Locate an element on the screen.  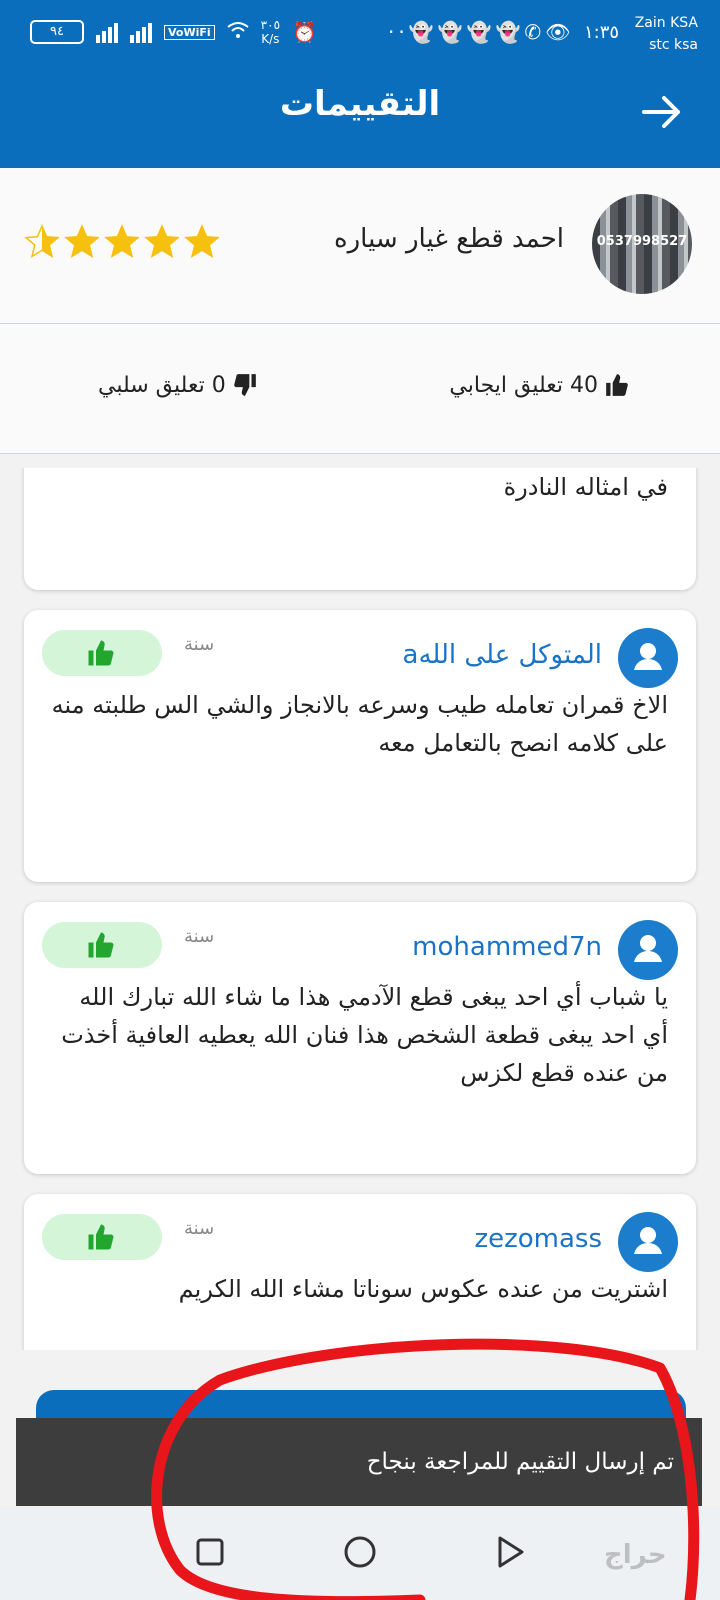
triangle-back-icon is located at coordinates (511, 1552).